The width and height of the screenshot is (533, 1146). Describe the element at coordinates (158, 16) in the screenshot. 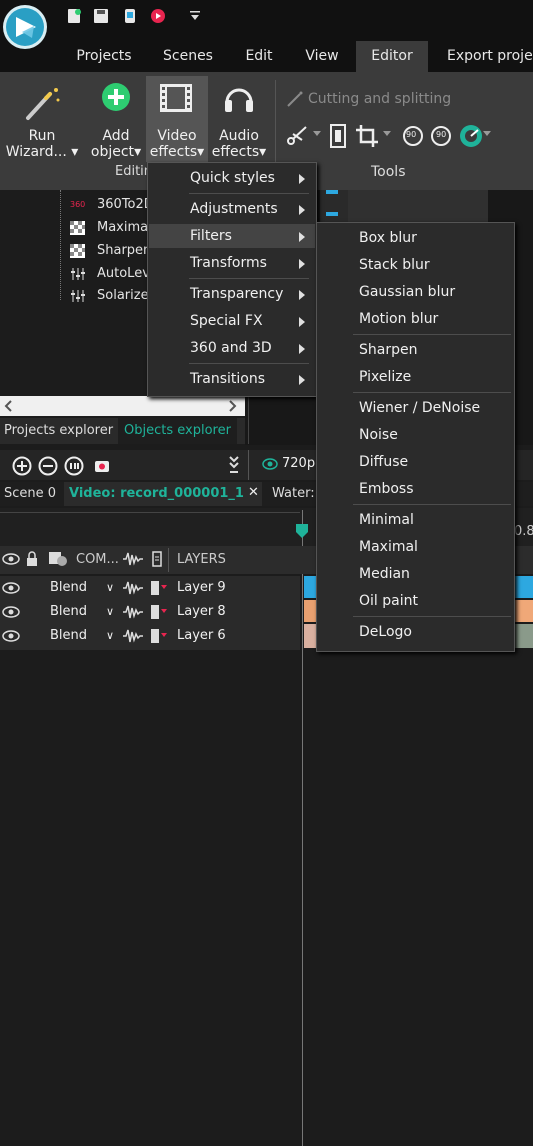

I see `record-icon` at that location.